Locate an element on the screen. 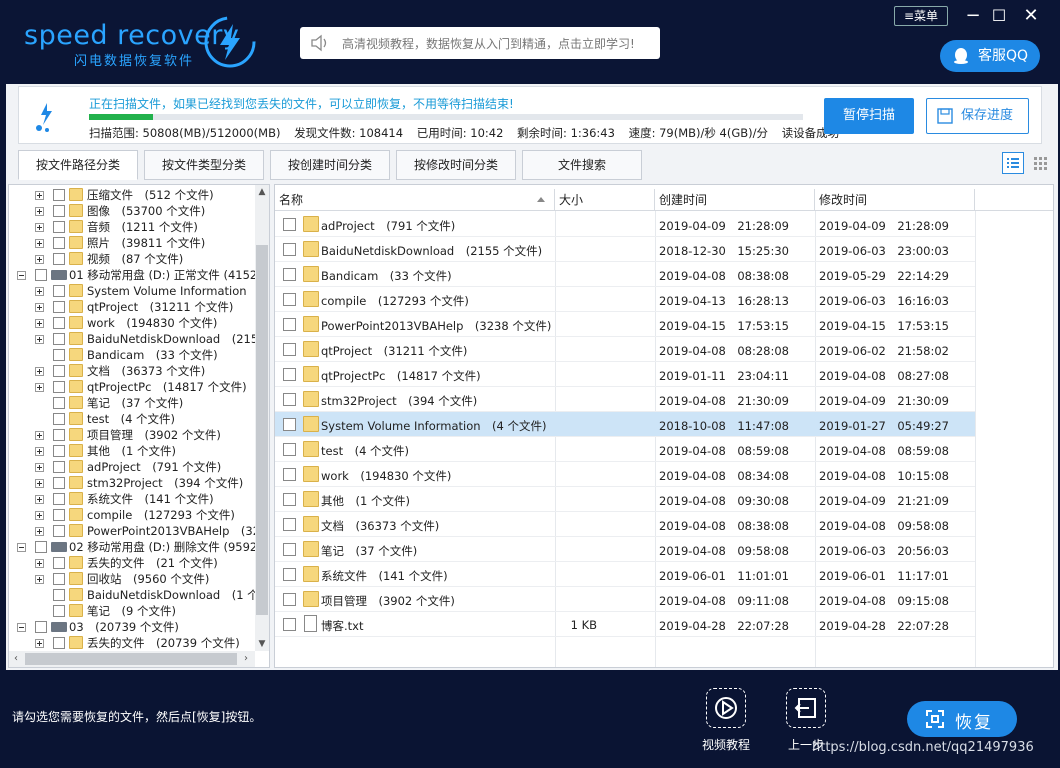 This screenshot has height=768, width=1060. tree-item: work (194830 个文件) is located at coordinates (133, 323).